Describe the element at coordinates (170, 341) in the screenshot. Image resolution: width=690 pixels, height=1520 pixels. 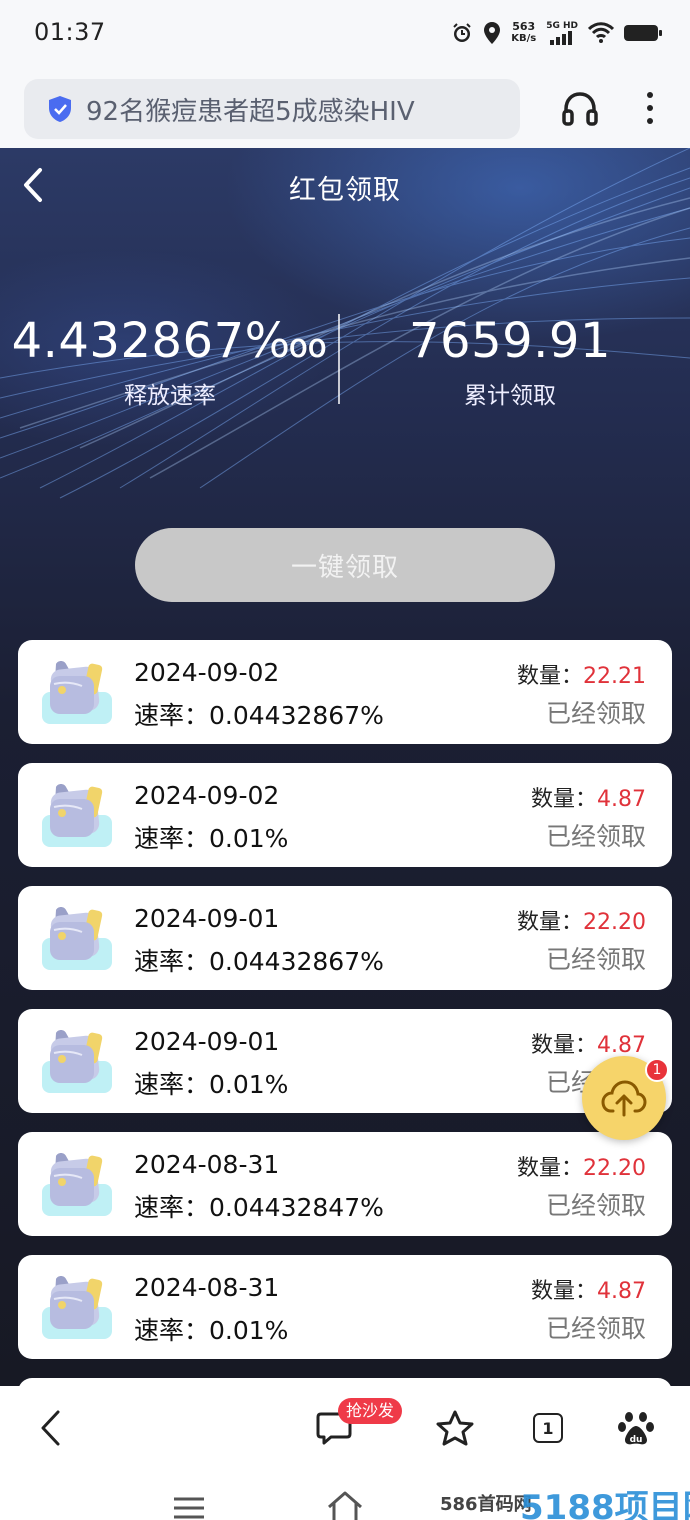
I see `release-rate-value: 4.432867‱` at that location.